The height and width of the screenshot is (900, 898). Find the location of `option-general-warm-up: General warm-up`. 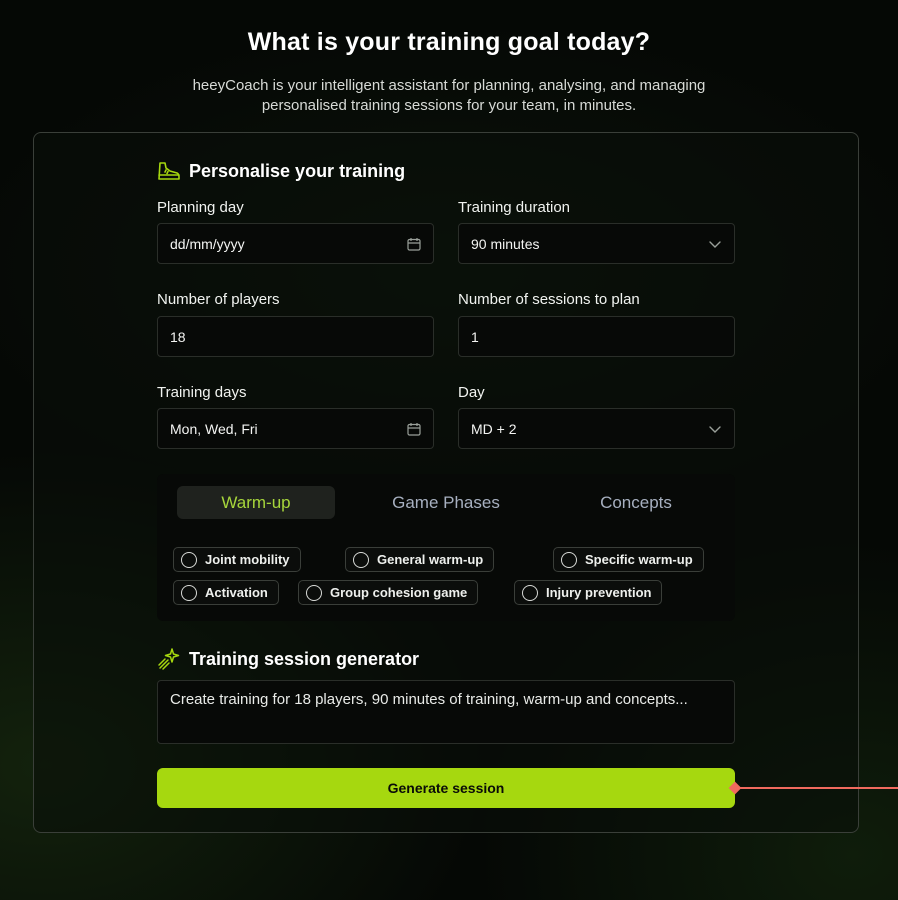

option-general-warm-up: General warm-up is located at coordinates (420, 559).